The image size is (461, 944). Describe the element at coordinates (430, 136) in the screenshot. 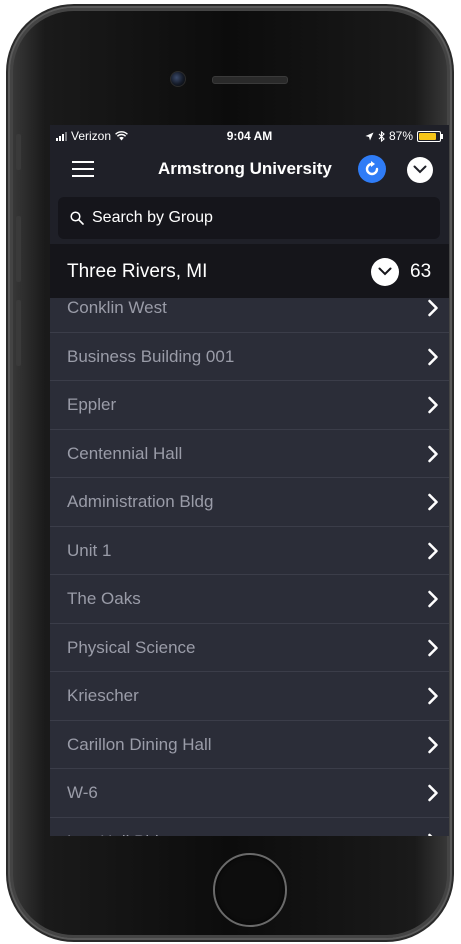

I see `battery-icon` at that location.